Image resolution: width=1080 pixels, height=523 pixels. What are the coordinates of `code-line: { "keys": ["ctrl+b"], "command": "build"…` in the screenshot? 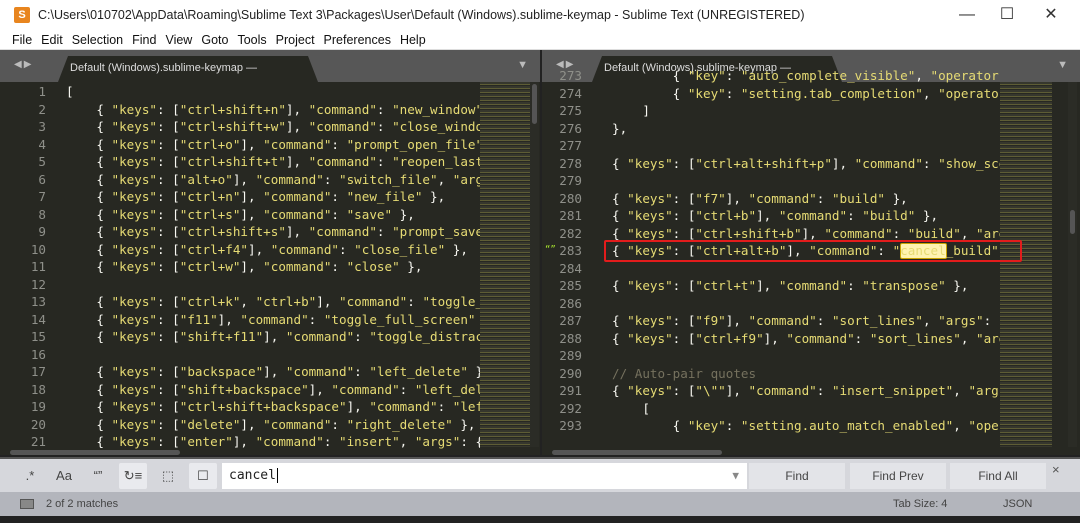 It's located at (775, 215).